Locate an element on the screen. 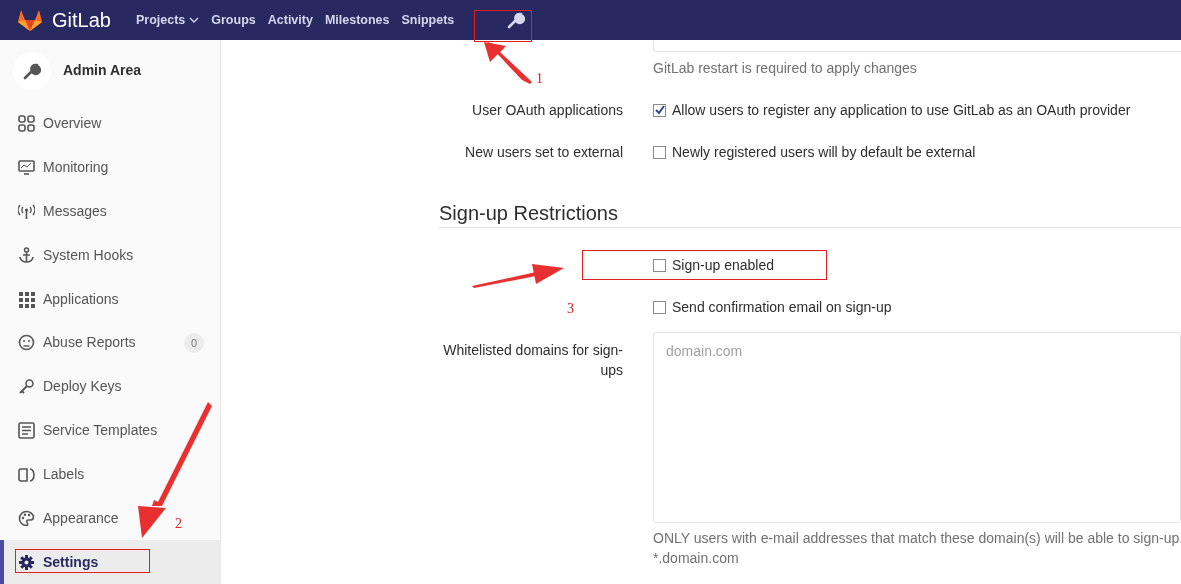 The height and width of the screenshot is (584, 1181). help-text: ONLY users with e-mail addresses that match these domain(s) will be able to sign-up. is located at coordinates (917, 538).